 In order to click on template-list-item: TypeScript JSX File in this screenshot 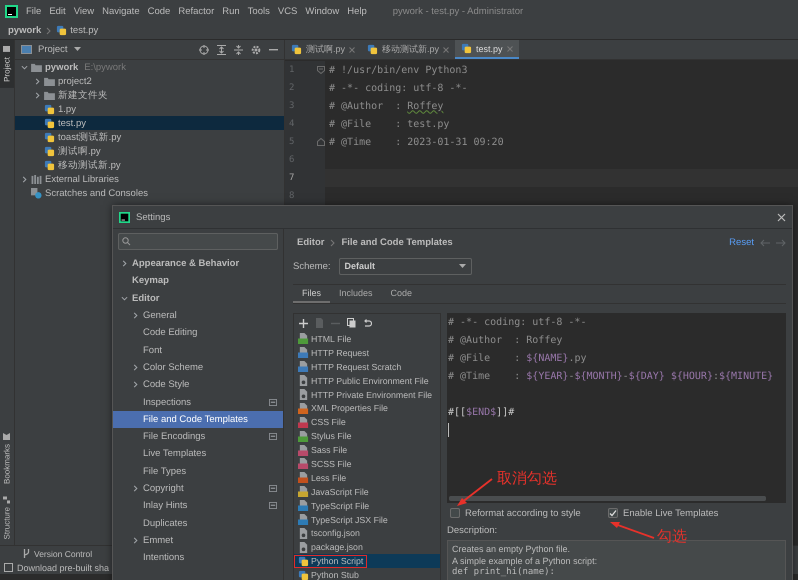, I will do `click(367, 519)`.